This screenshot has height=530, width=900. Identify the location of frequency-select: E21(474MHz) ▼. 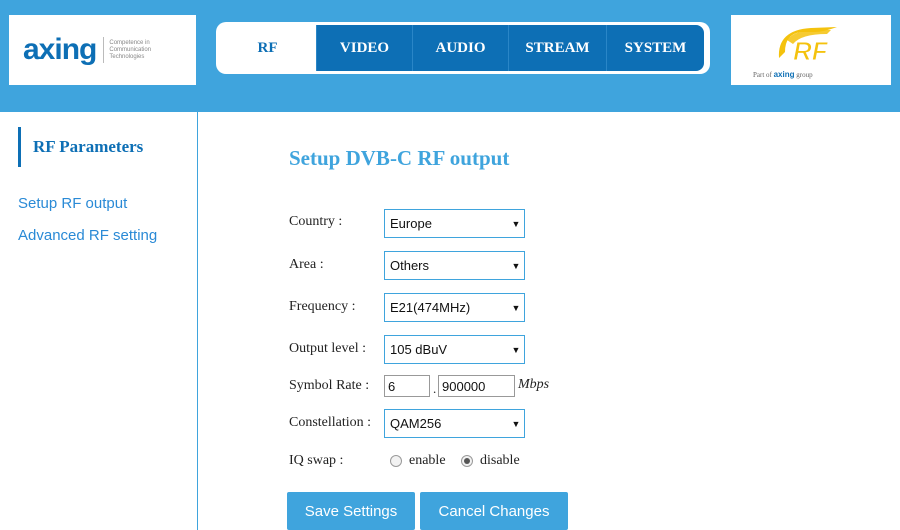
(454, 307).